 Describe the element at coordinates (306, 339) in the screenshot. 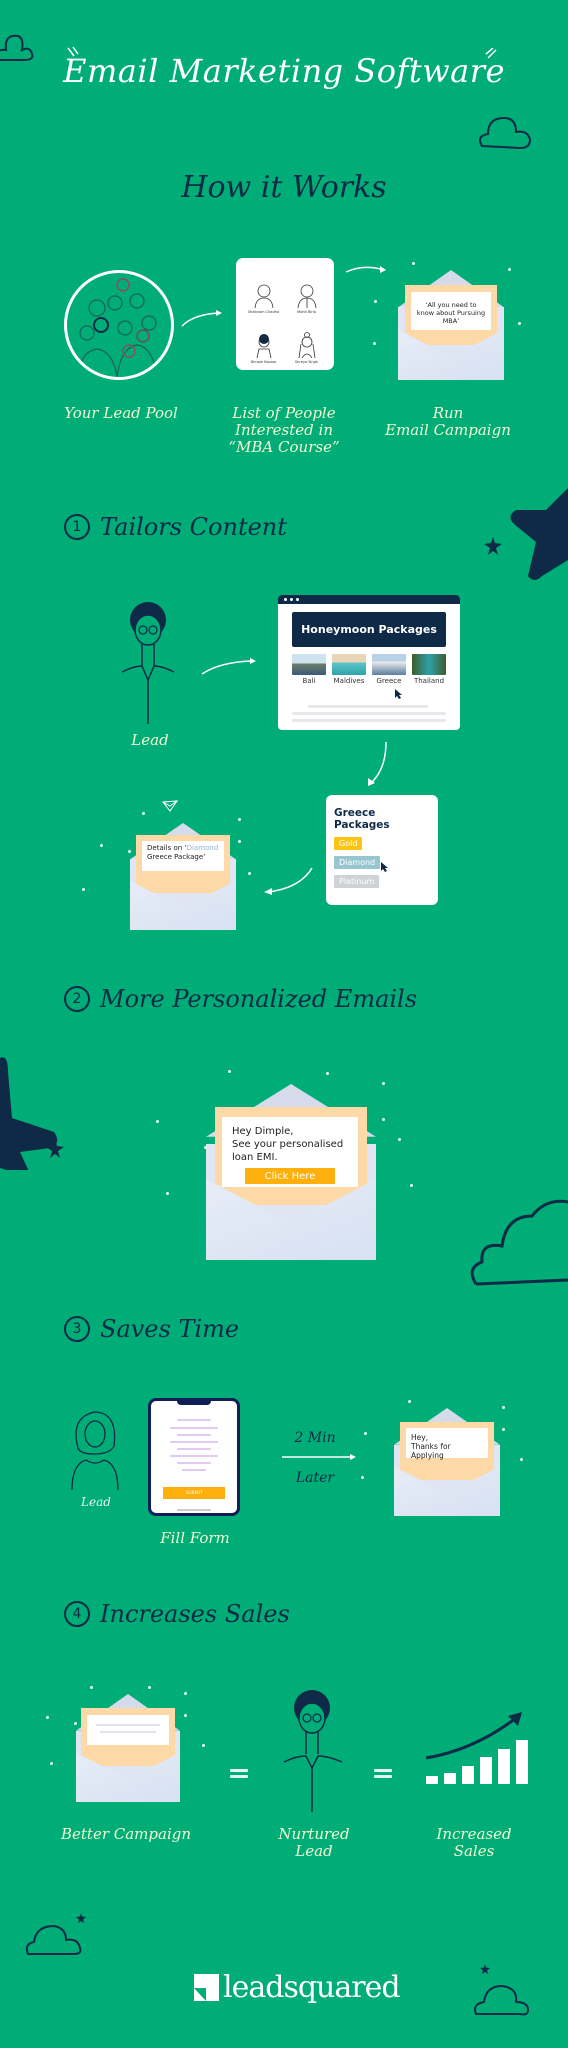

I see `person-card: Shreya Singh` at that location.